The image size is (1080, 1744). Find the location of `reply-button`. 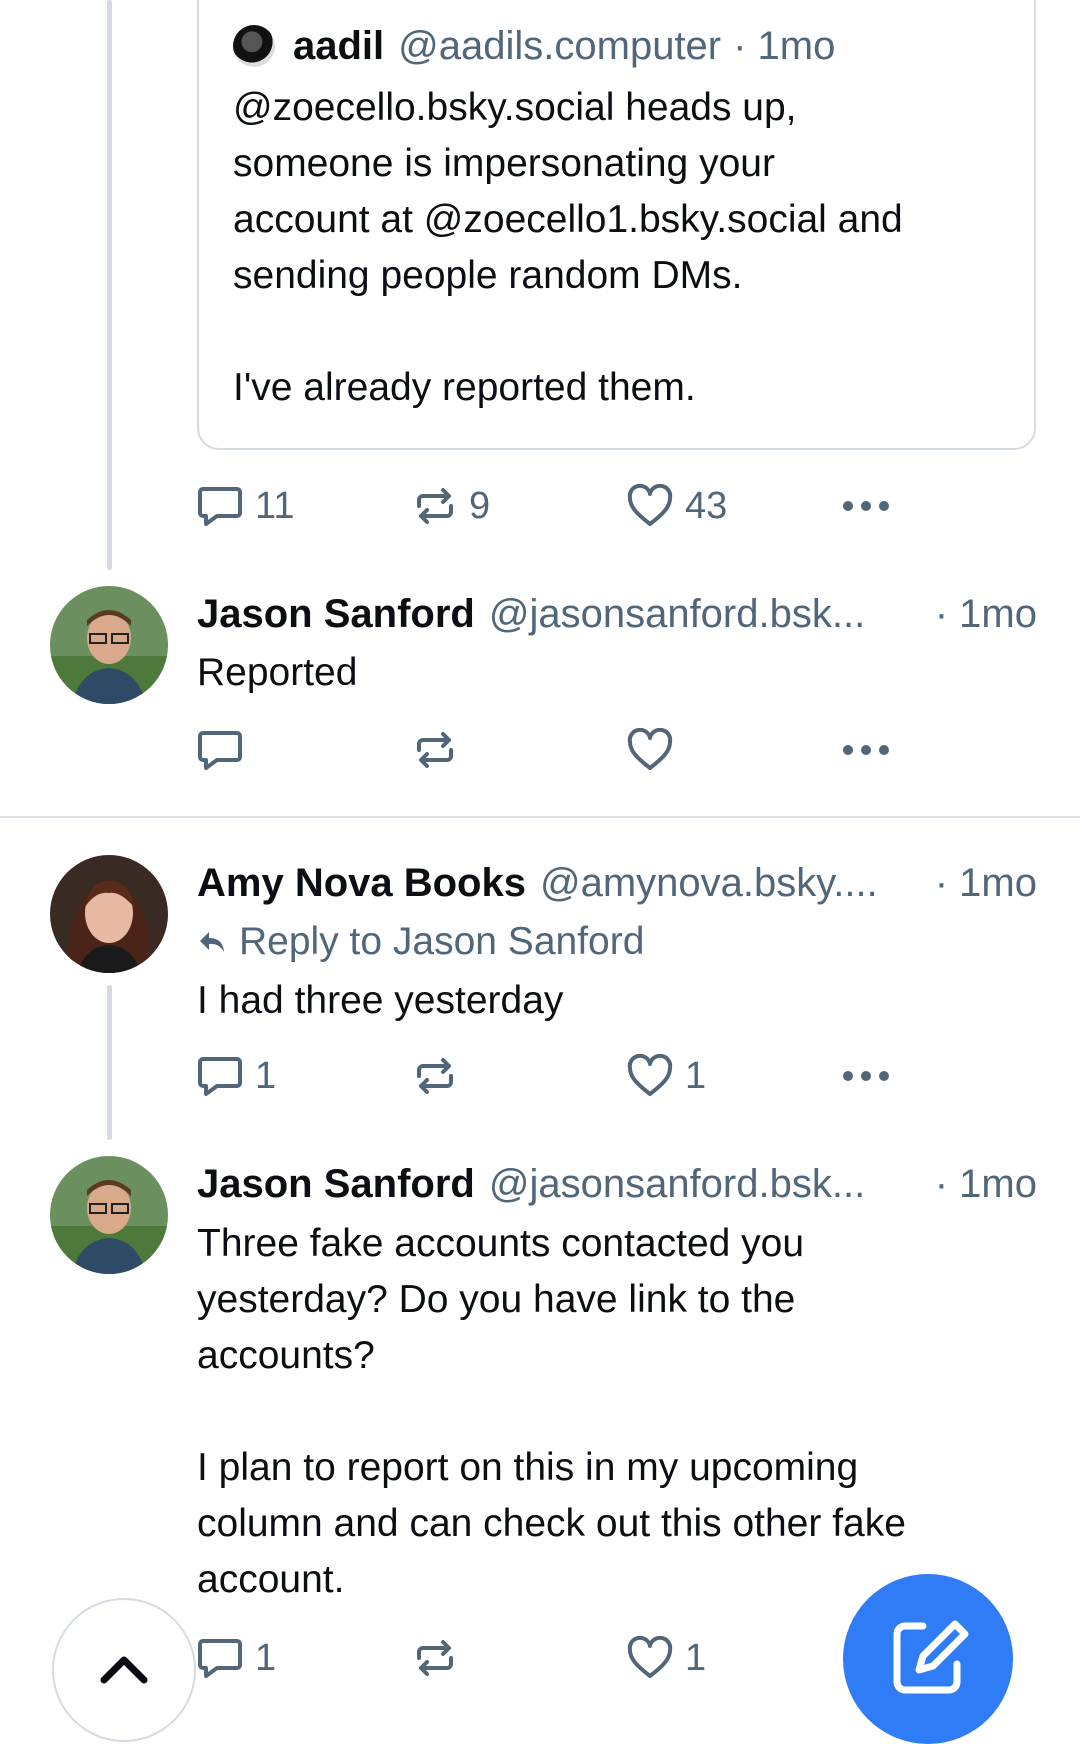

reply-button is located at coordinates (226, 750).